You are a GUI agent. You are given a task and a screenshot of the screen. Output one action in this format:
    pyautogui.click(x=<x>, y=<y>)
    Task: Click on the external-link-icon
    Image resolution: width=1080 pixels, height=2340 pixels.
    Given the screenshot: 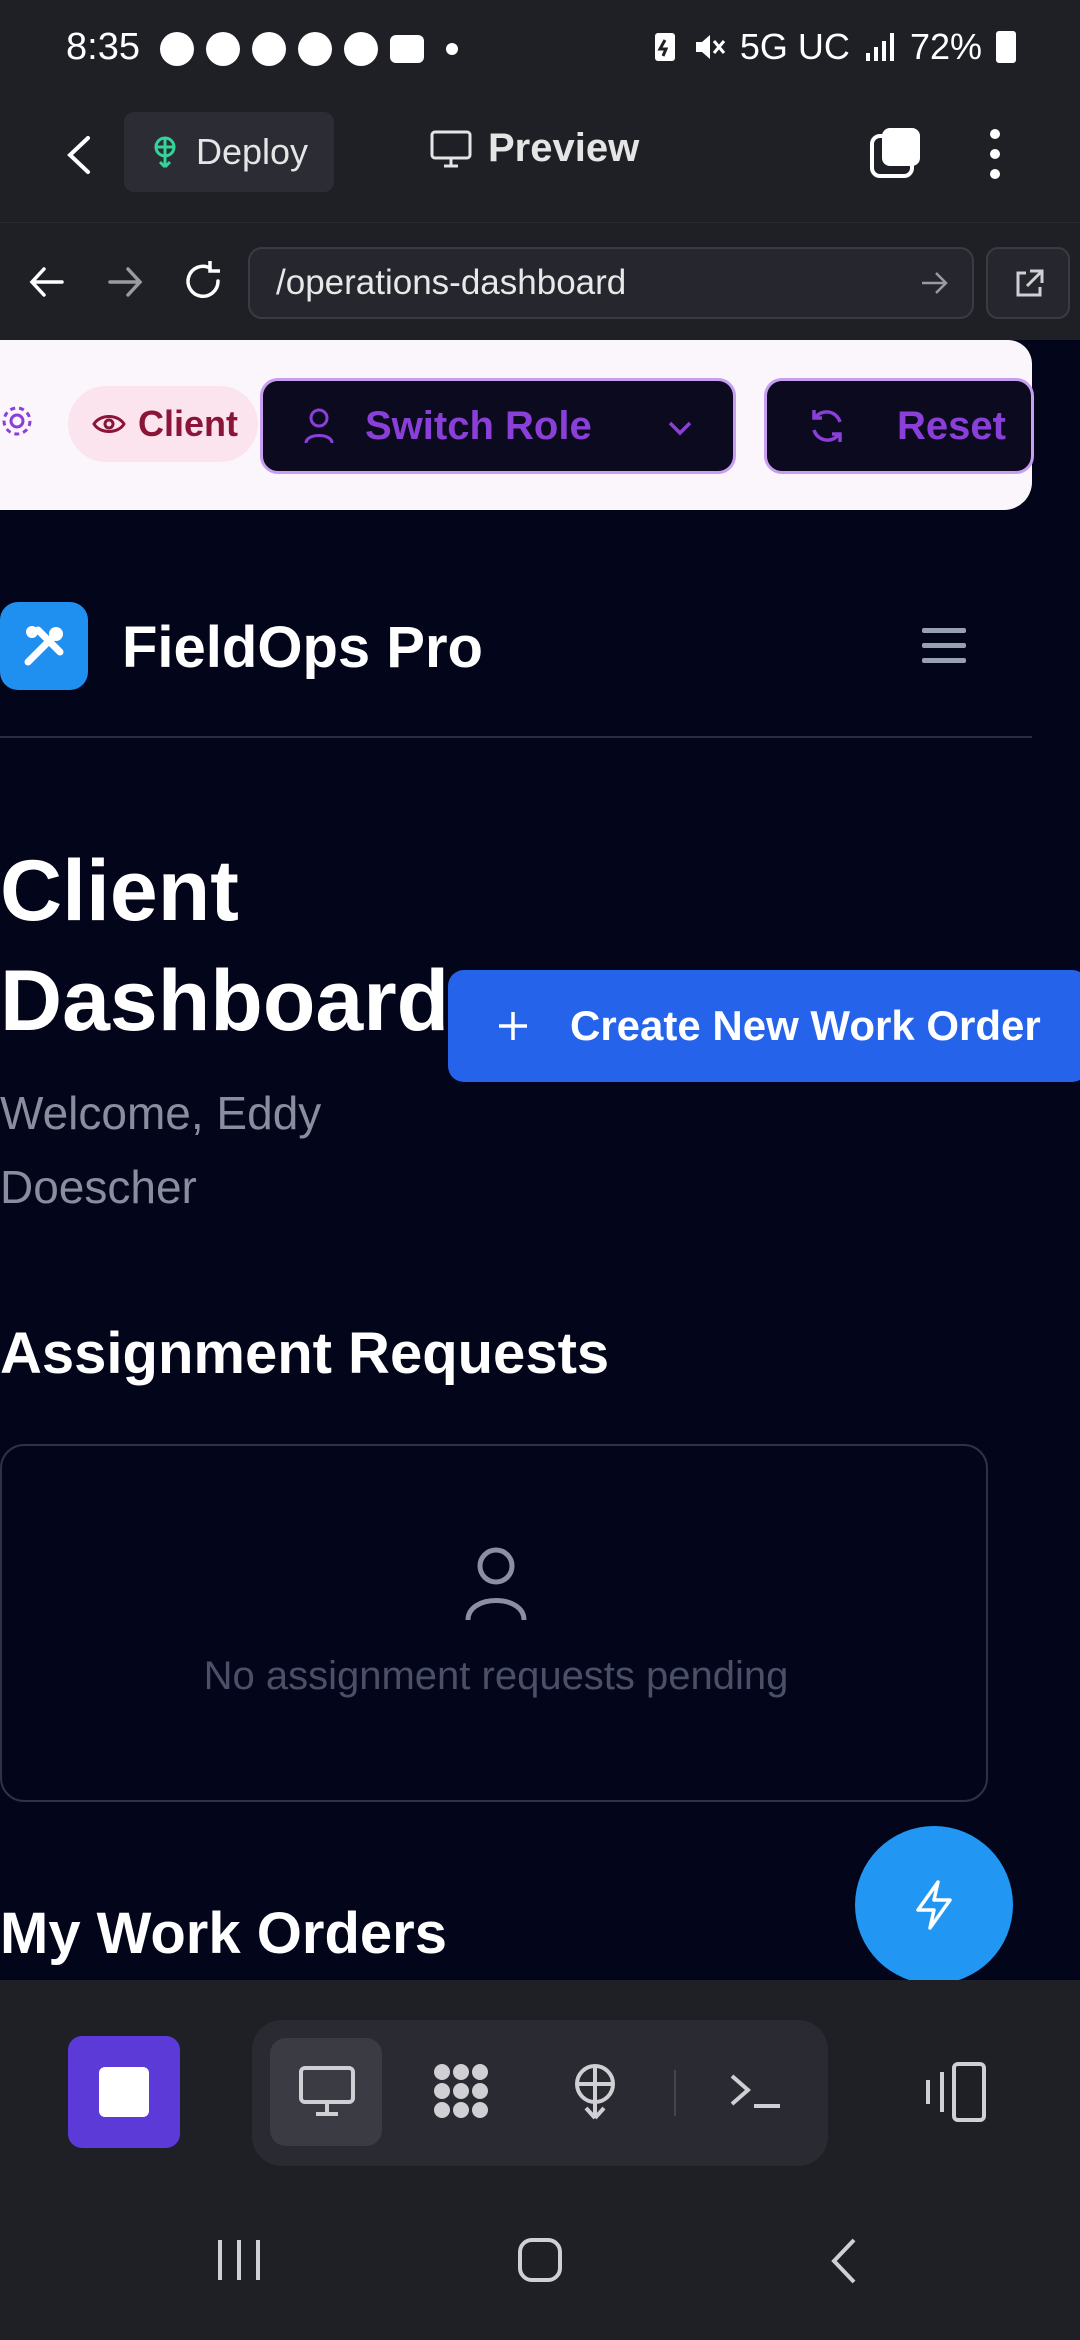 What is the action you would take?
    pyautogui.click(x=1030, y=283)
    